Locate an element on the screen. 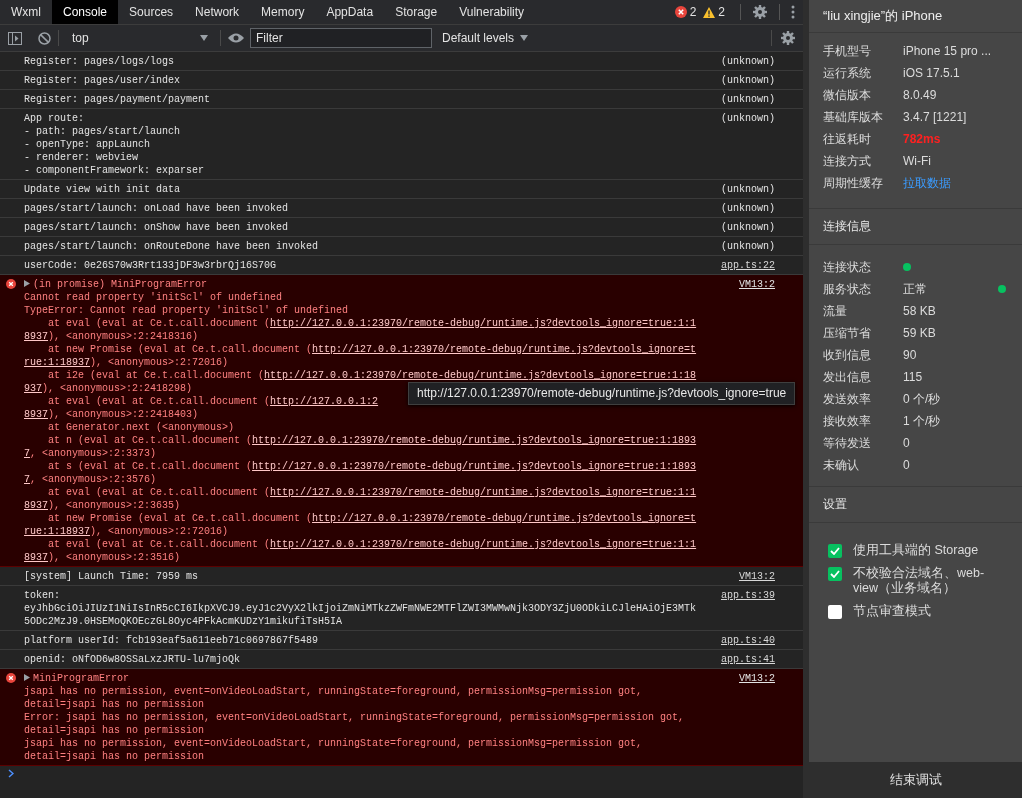  log-text: pages/start/launch: onRouteDone have been invoked is located at coordinates (171, 246).